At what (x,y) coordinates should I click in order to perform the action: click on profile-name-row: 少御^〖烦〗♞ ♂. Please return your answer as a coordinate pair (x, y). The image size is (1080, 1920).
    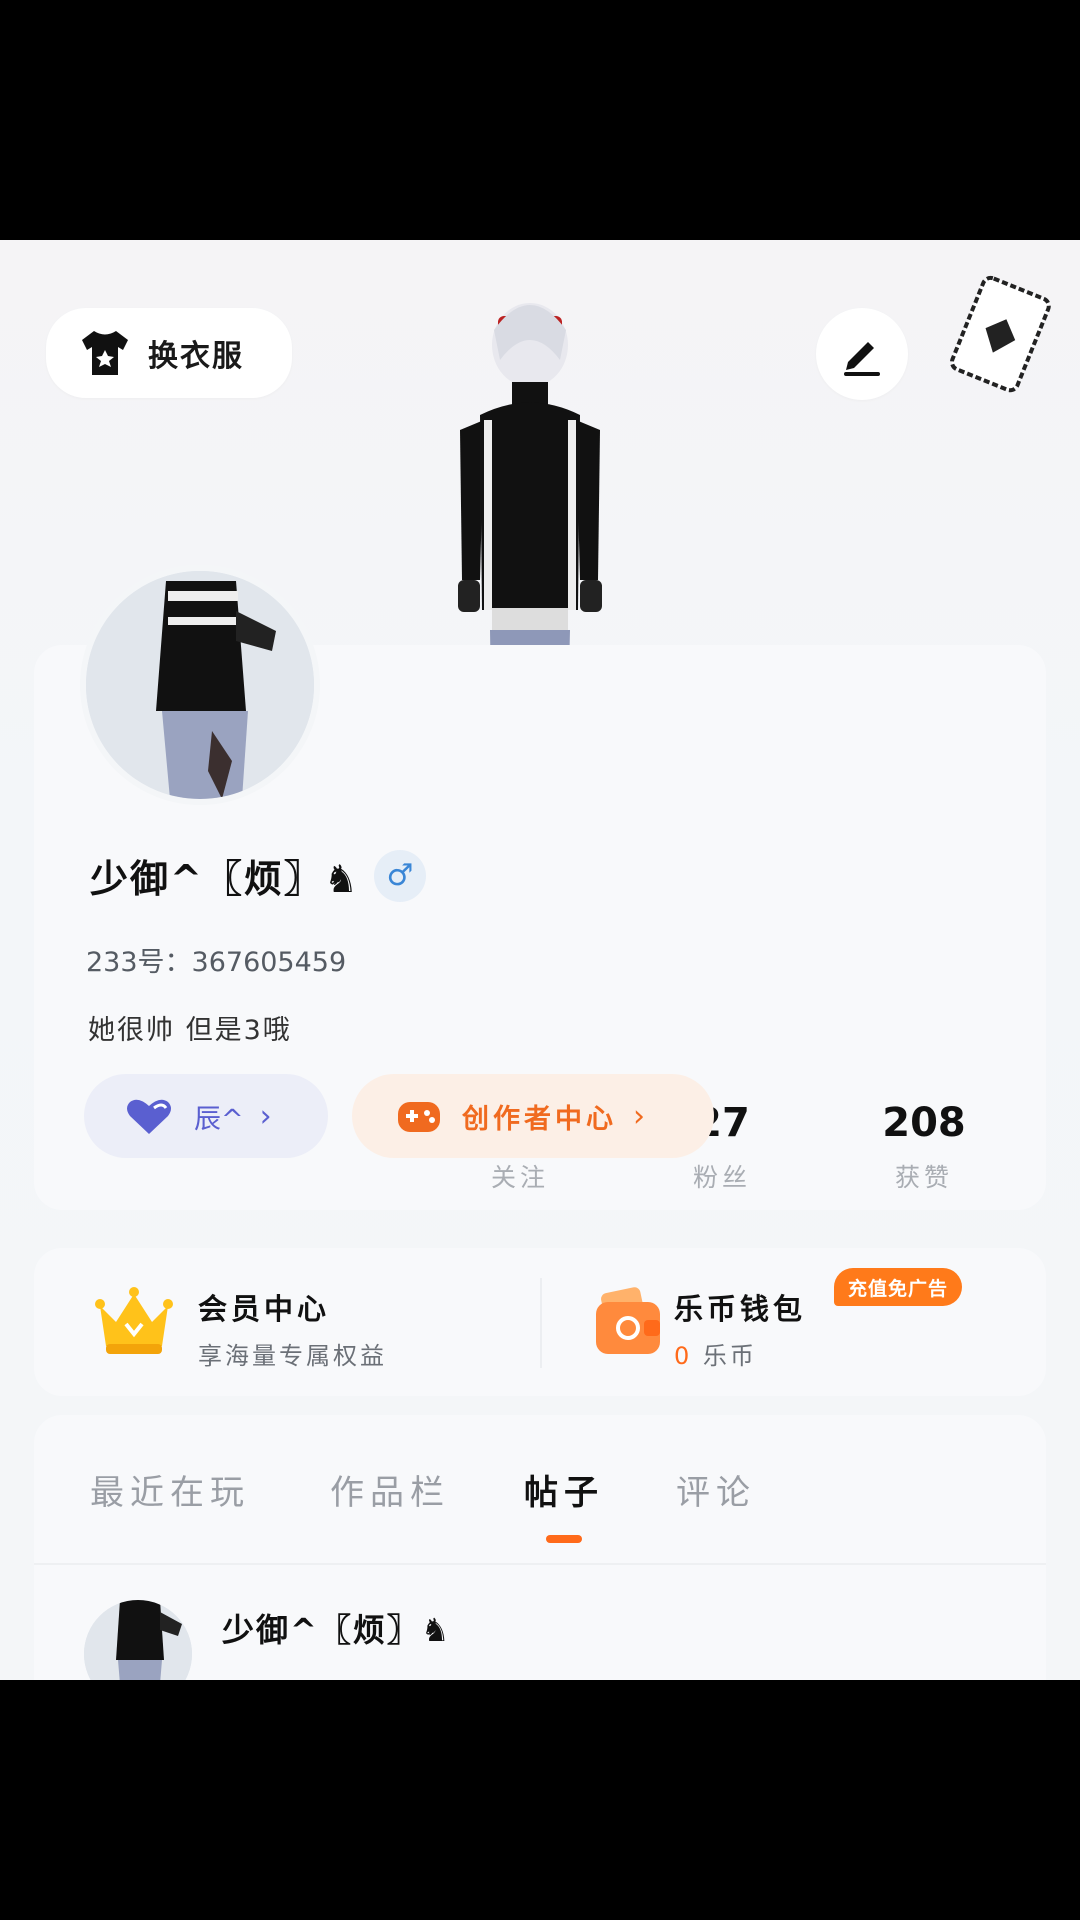
    Looking at the image, I should click on (258, 875).